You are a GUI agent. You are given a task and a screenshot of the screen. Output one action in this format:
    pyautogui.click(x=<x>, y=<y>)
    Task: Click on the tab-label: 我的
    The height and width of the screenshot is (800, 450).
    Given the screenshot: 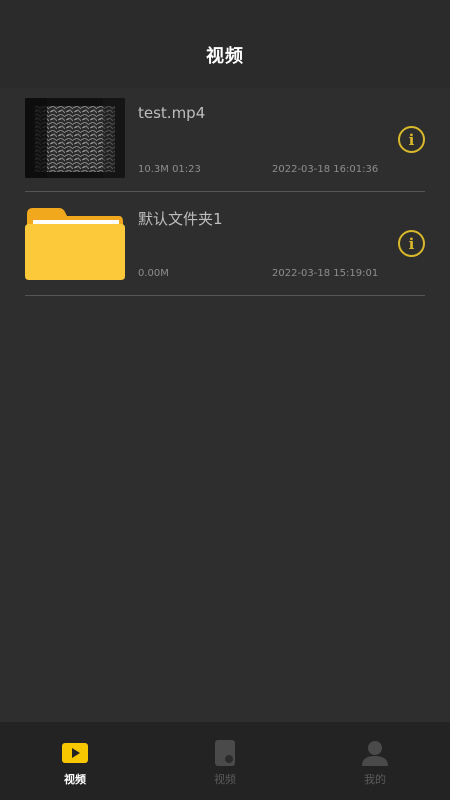 What is the action you would take?
    pyautogui.click(x=375, y=779)
    